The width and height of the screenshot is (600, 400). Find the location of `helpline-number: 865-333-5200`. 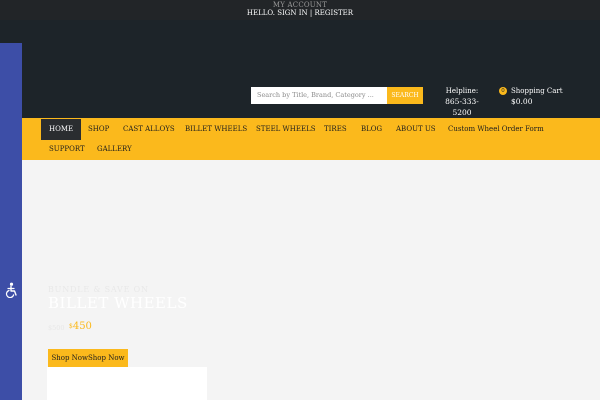

helpline-number: 865-333-5200 is located at coordinates (462, 107).